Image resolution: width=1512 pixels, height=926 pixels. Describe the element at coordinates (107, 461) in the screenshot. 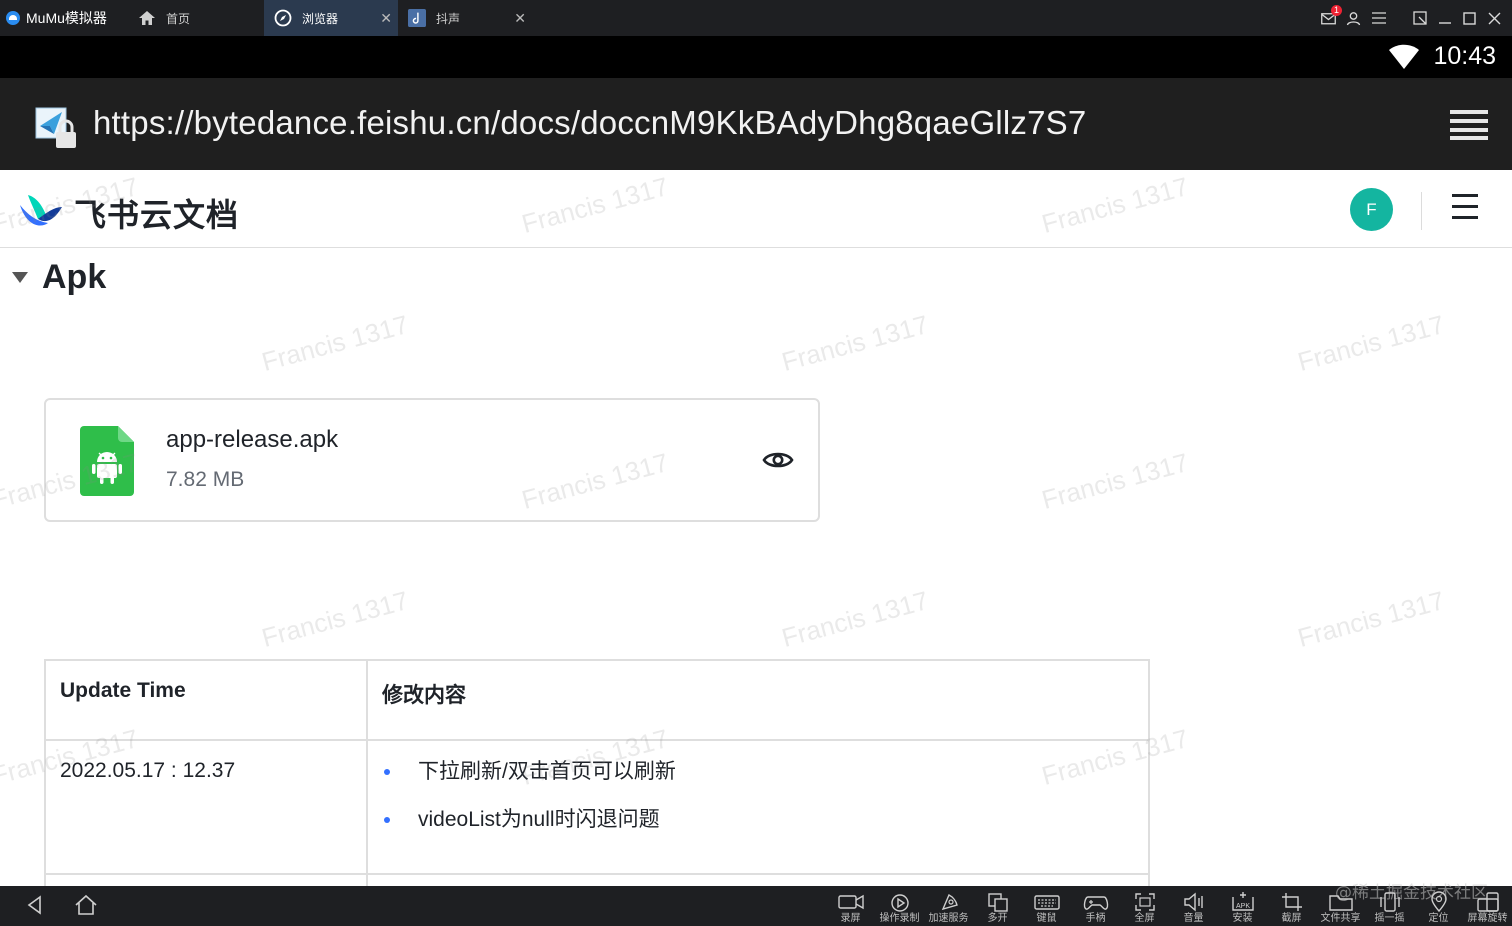

I see `apk-file-icon` at that location.